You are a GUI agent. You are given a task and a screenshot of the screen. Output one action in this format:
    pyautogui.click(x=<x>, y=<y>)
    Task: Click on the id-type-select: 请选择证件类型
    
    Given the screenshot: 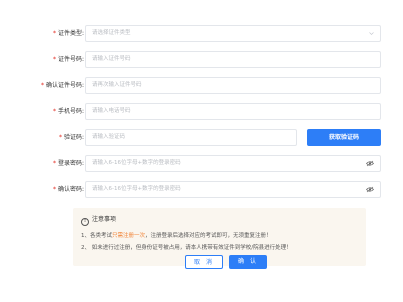 What is the action you would take?
    pyautogui.click(x=233, y=33)
    